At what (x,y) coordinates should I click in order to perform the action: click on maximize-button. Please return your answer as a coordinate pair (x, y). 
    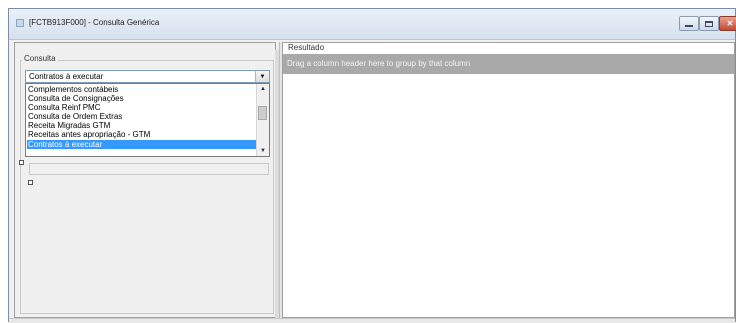
    Looking at the image, I should click on (709, 23).